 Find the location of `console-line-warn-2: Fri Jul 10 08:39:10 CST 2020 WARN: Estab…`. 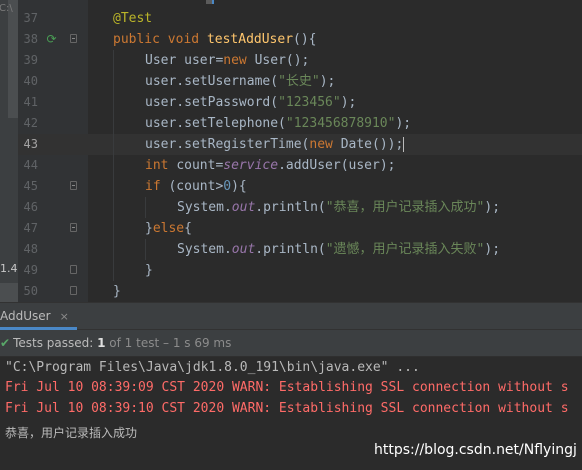

console-line-warn-2: Fri Jul 10 08:39:10 CST 2020 WARN: Estab… is located at coordinates (287, 408).